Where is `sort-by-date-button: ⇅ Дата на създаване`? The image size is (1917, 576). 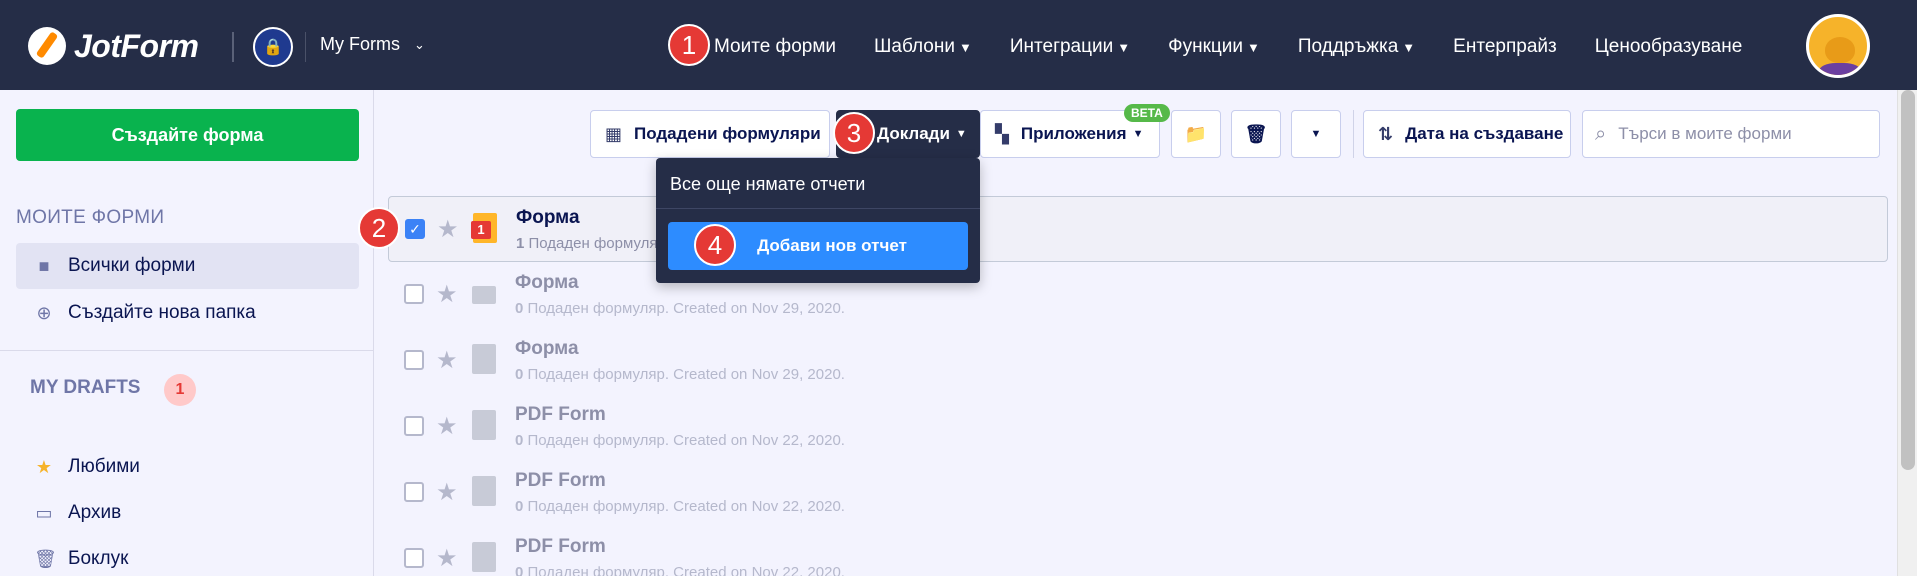 sort-by-date-button: ⇅ Дата на създаване is located at coordinates (1467, 134).